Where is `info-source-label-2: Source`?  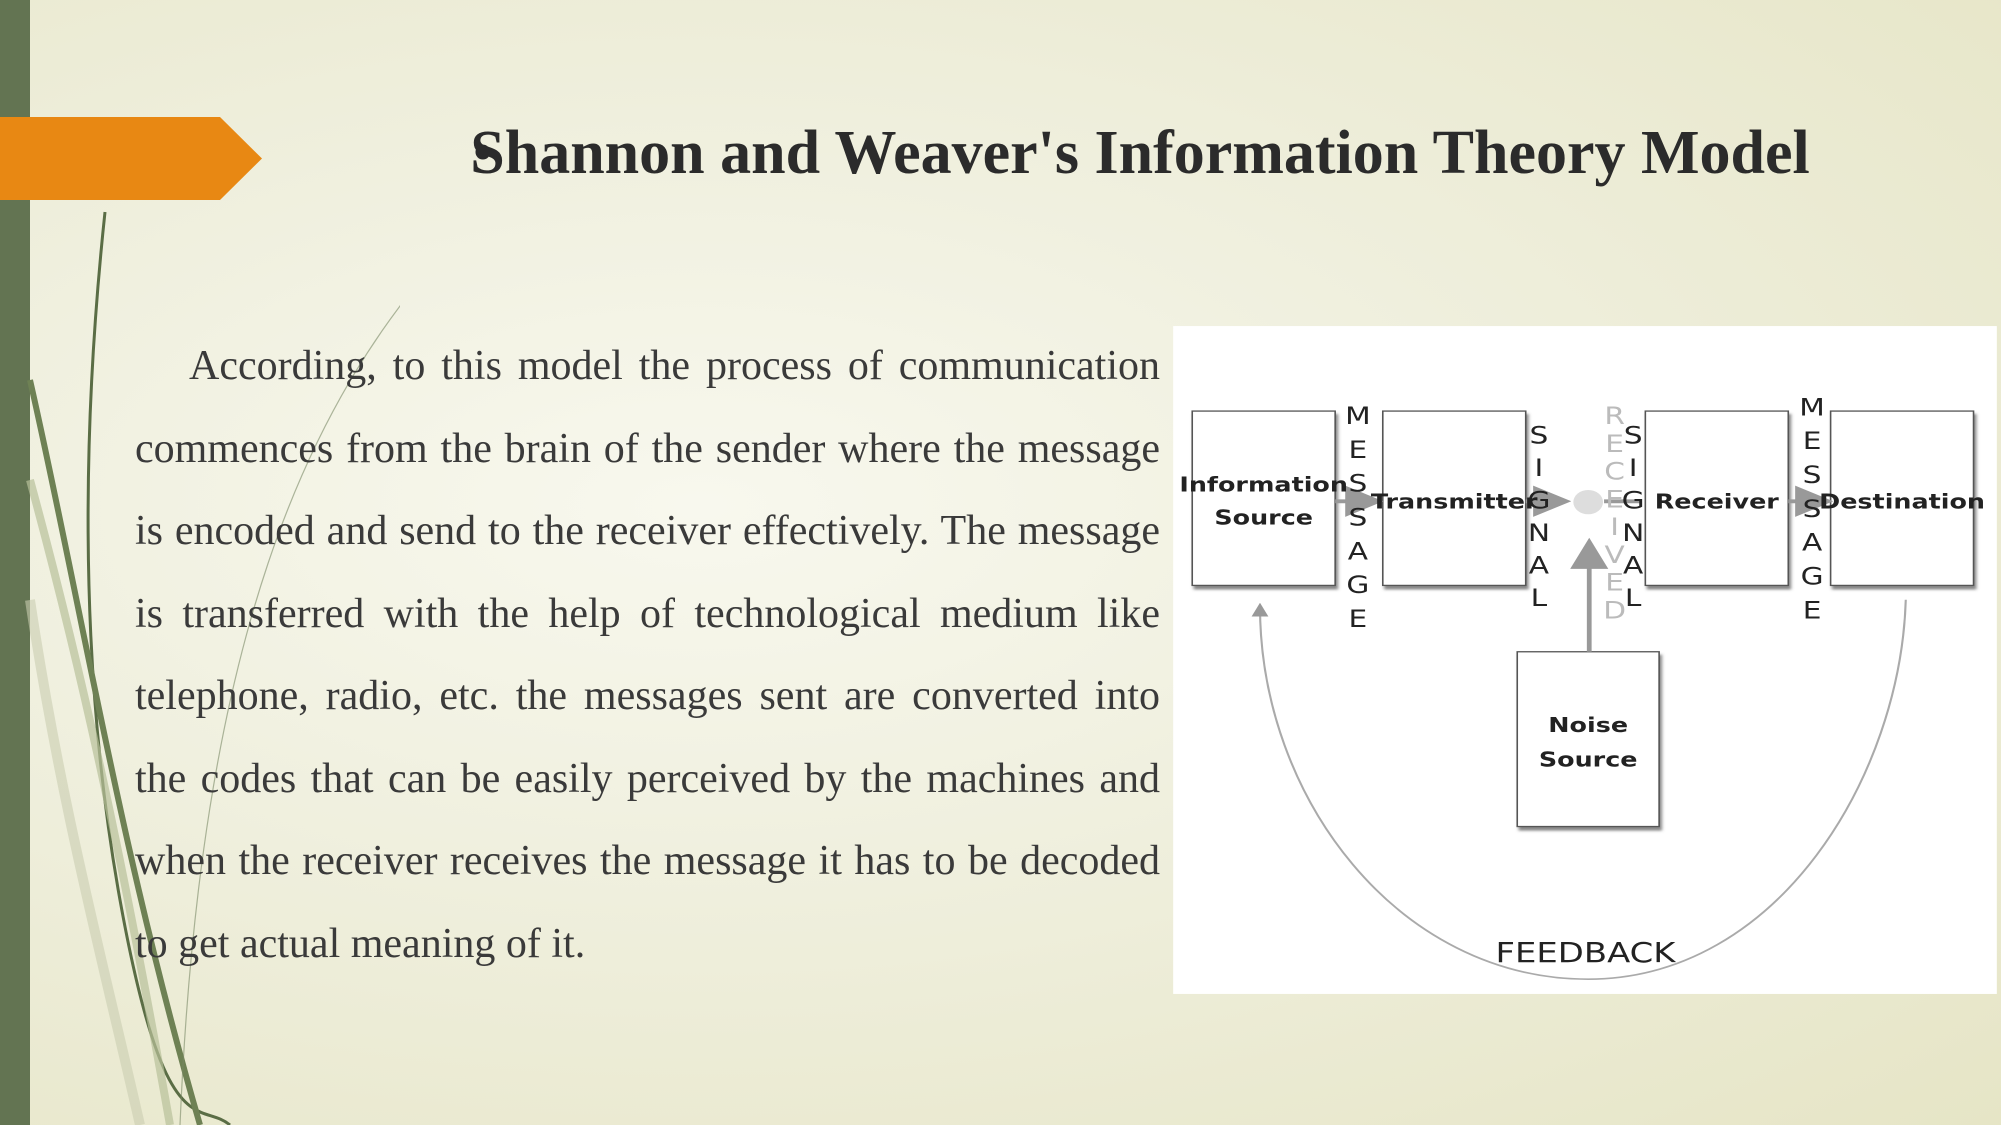 info-source-label-2: Source is located at coordinates (1263, 518).